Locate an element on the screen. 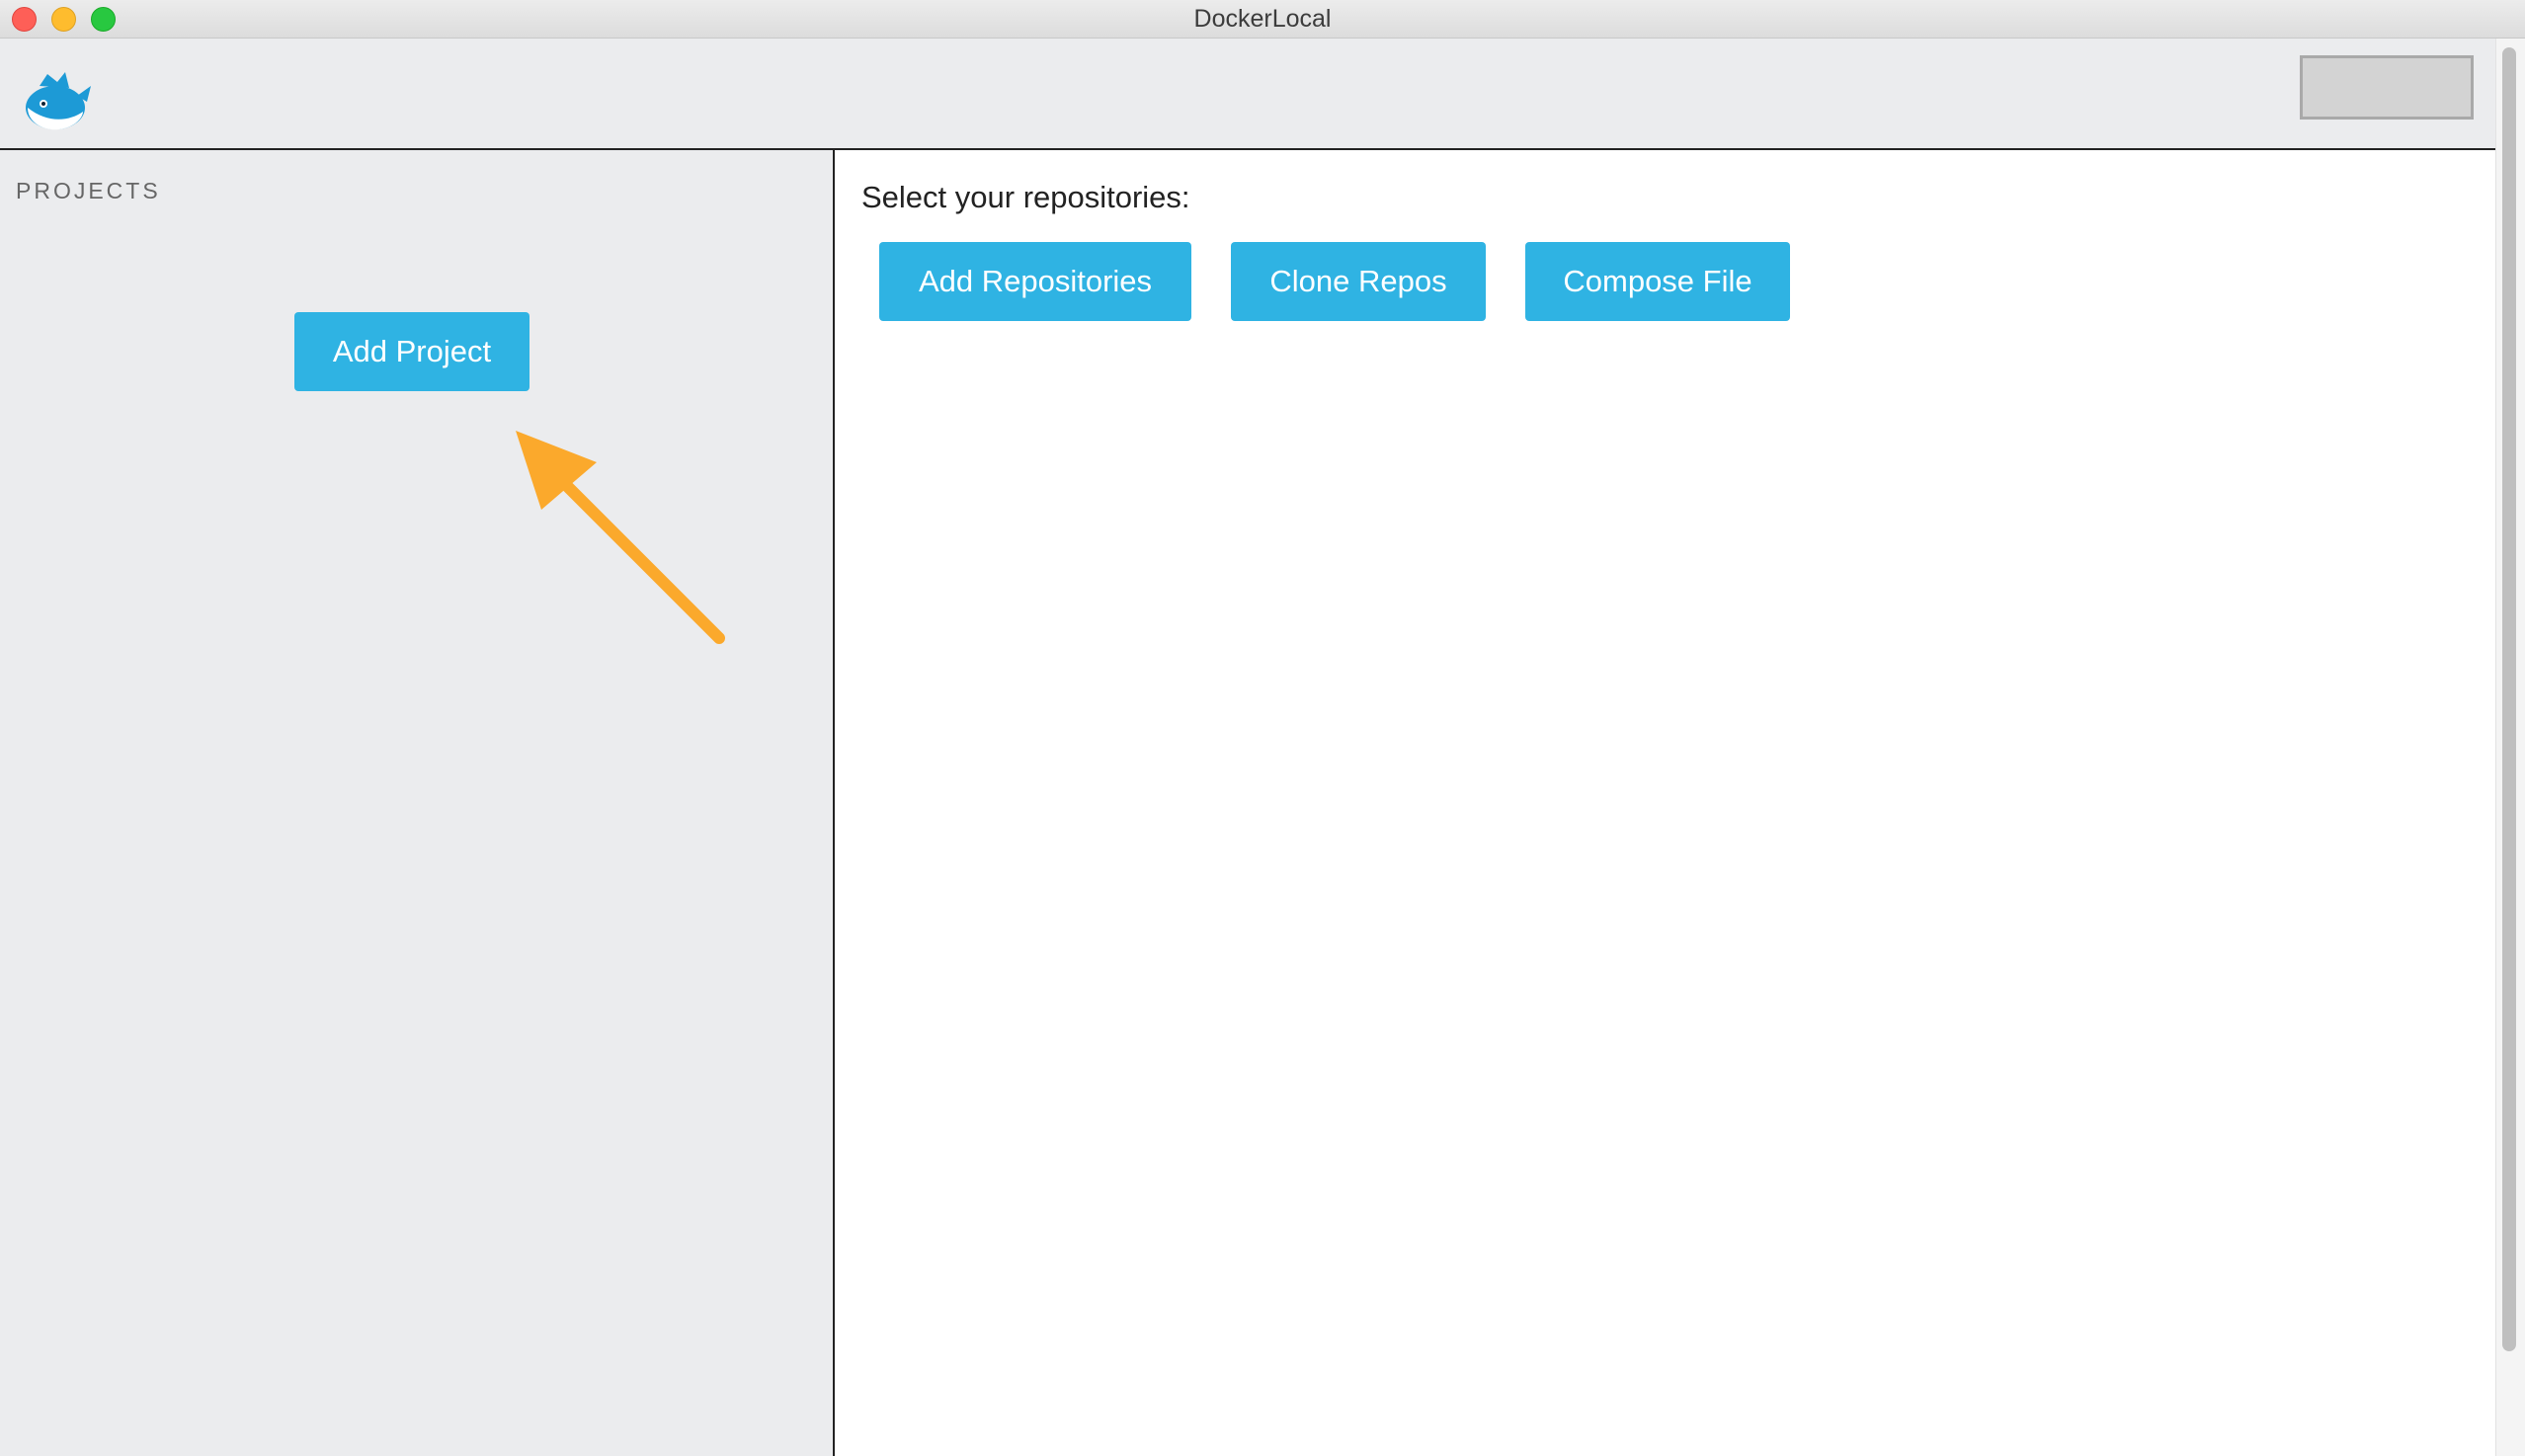 The height and width of the screenshot is (1456, 2525). docker-whale-icon is located at coordinates (58, 101).